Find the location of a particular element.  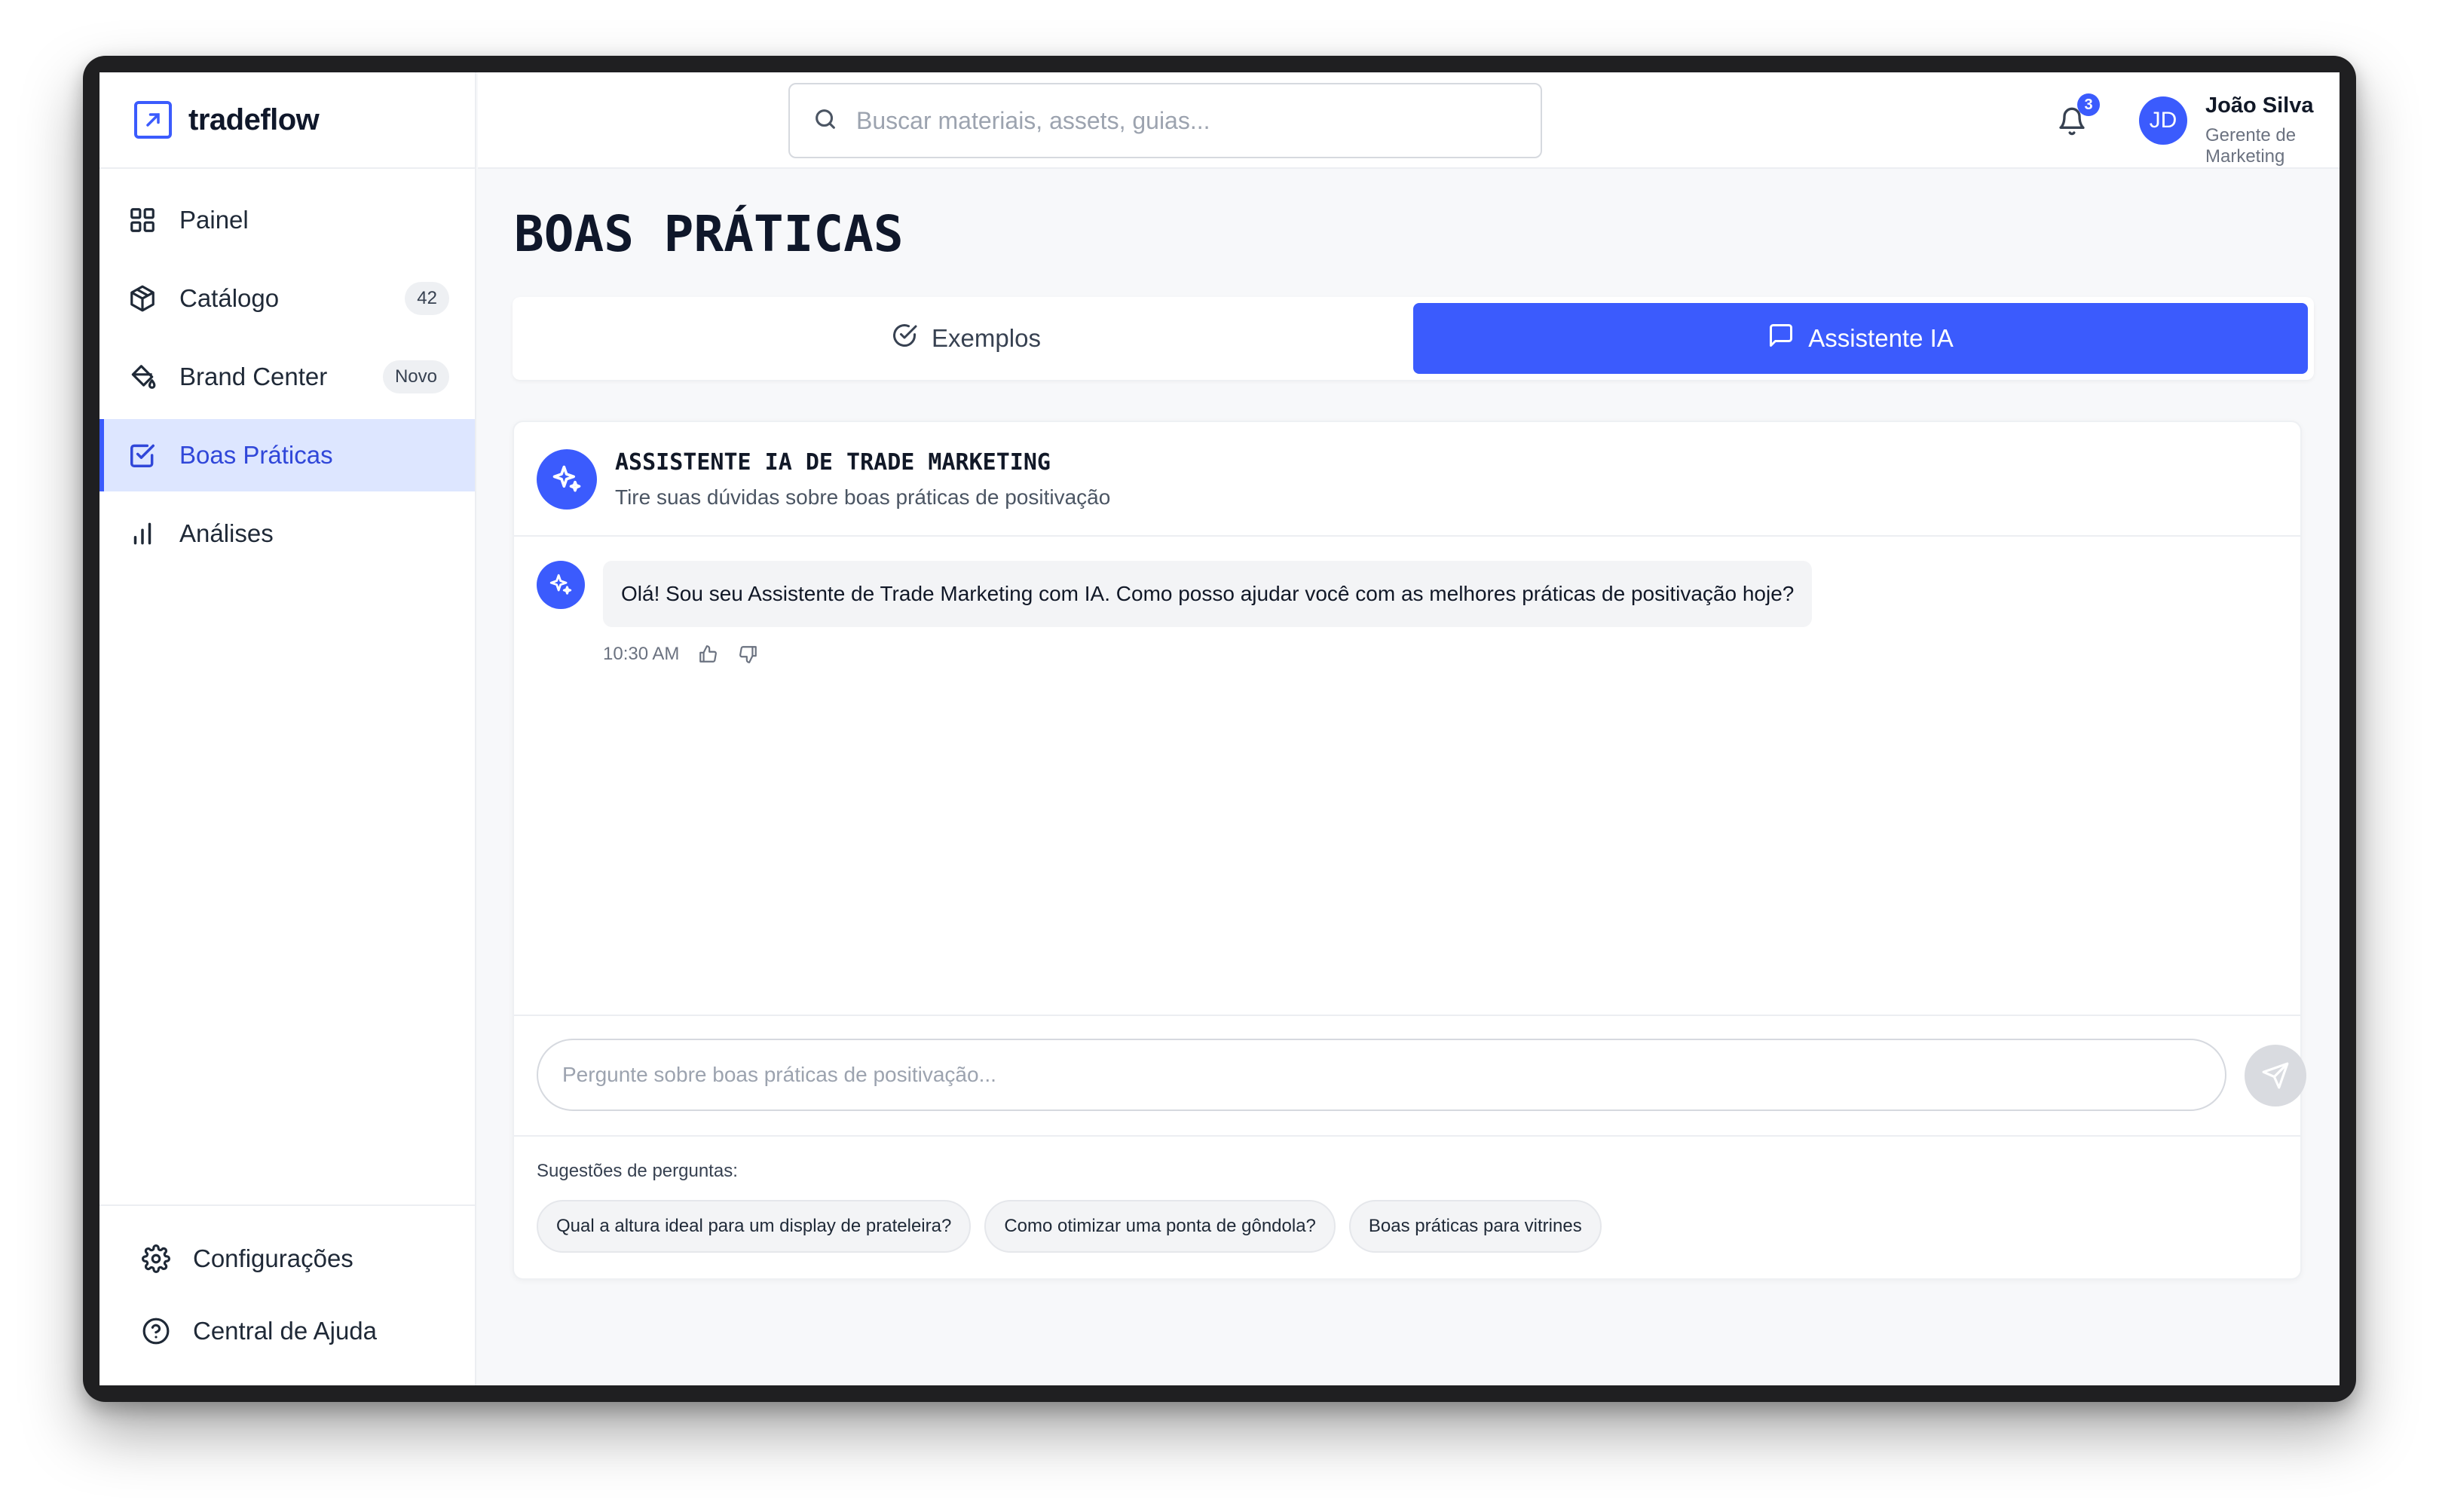

top-bar: 3 JD João Silva Gerente de Marketing is located at coordinates (1409, 120).